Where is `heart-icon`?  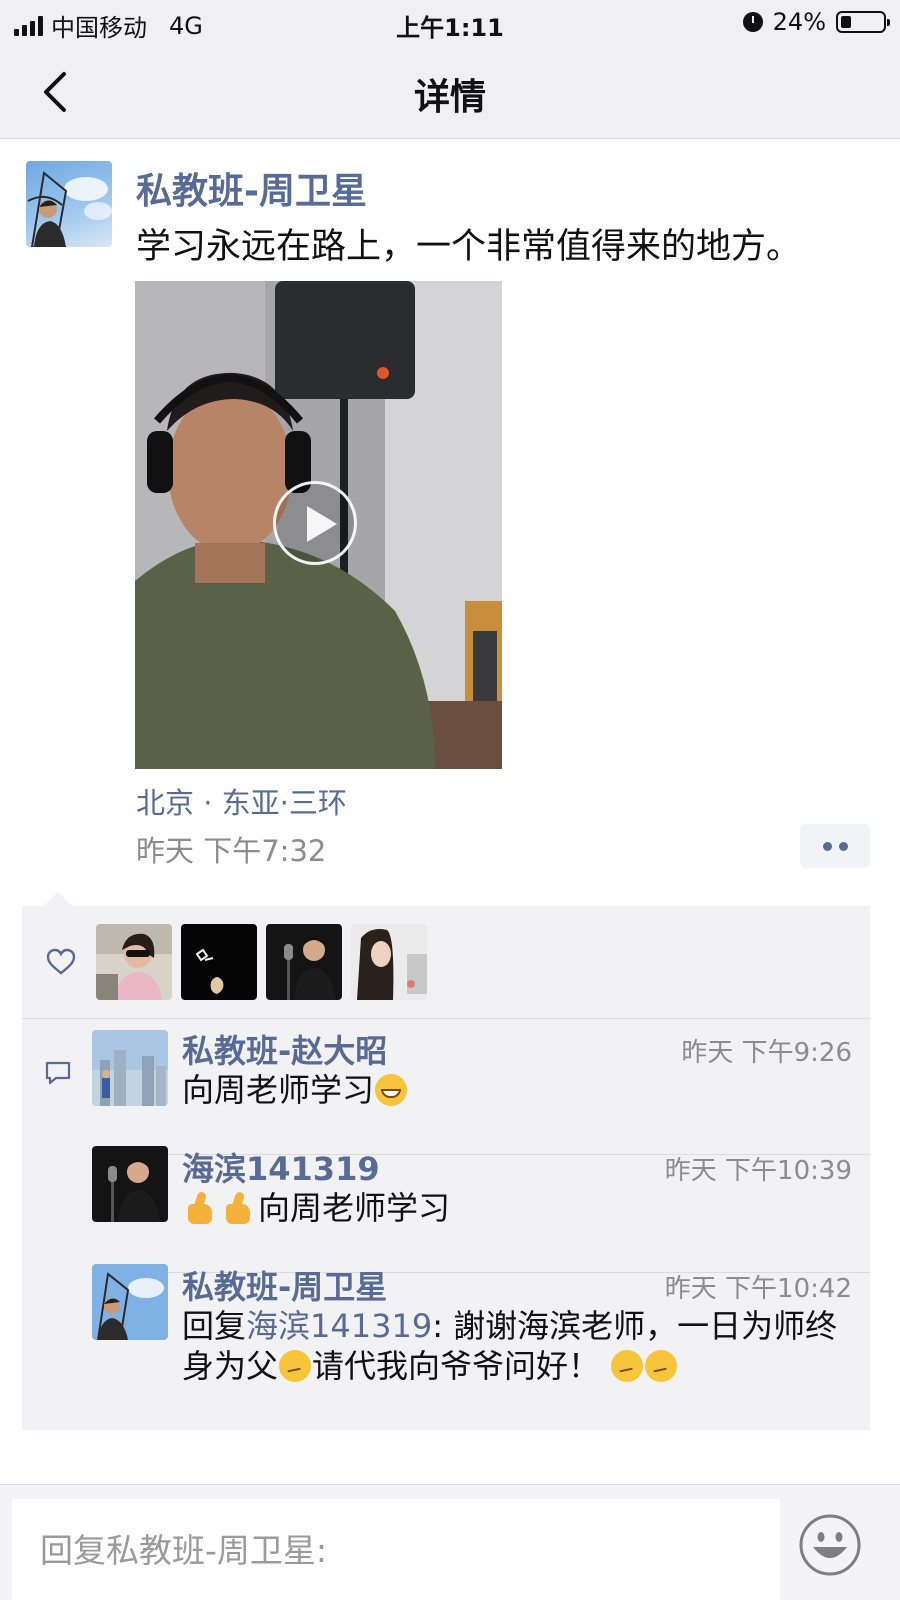 heart-icon is located at coordinates (61, 961).